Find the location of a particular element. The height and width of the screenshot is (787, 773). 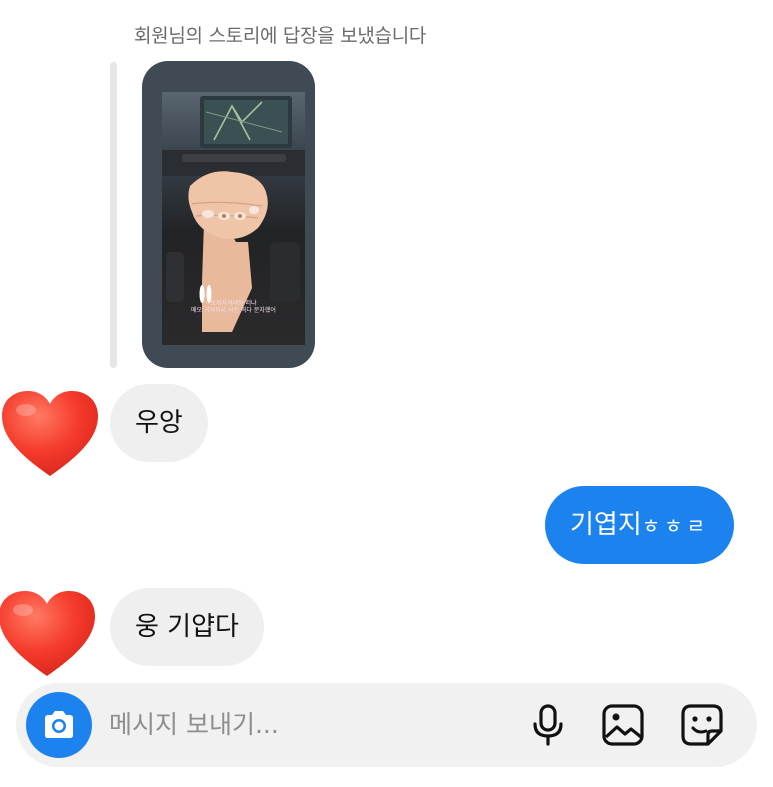

microphone-icon is located at coordinates (548, 725).